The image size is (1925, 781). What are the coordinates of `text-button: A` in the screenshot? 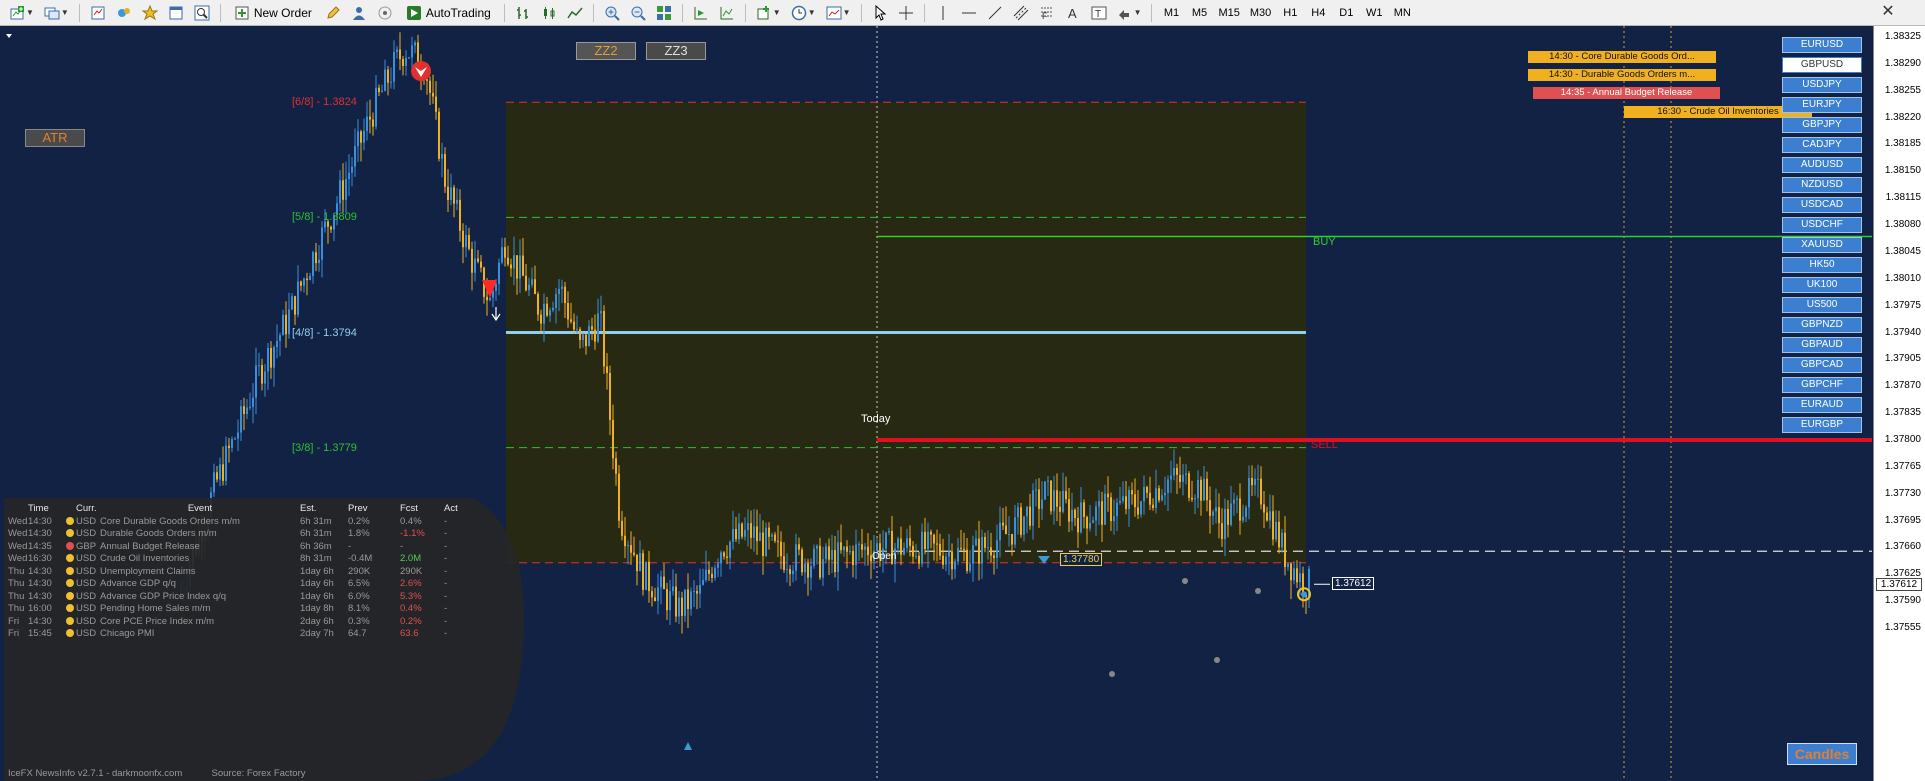 It's located at (1073, 13).